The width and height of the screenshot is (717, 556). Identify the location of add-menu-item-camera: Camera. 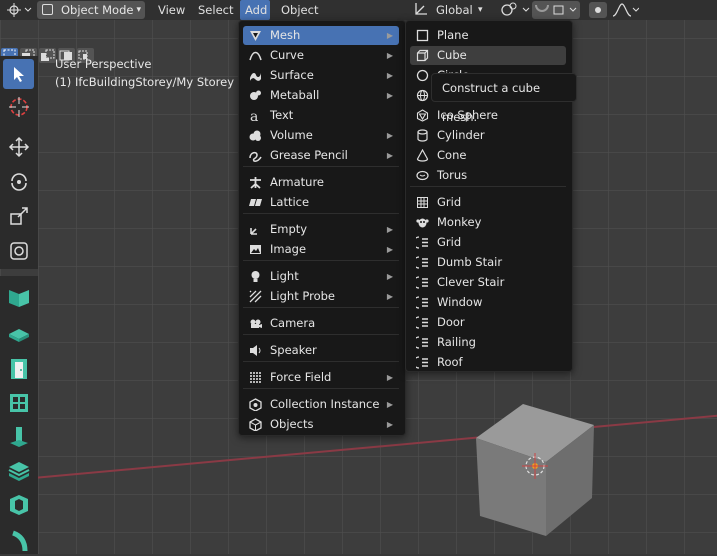
(321, 323).